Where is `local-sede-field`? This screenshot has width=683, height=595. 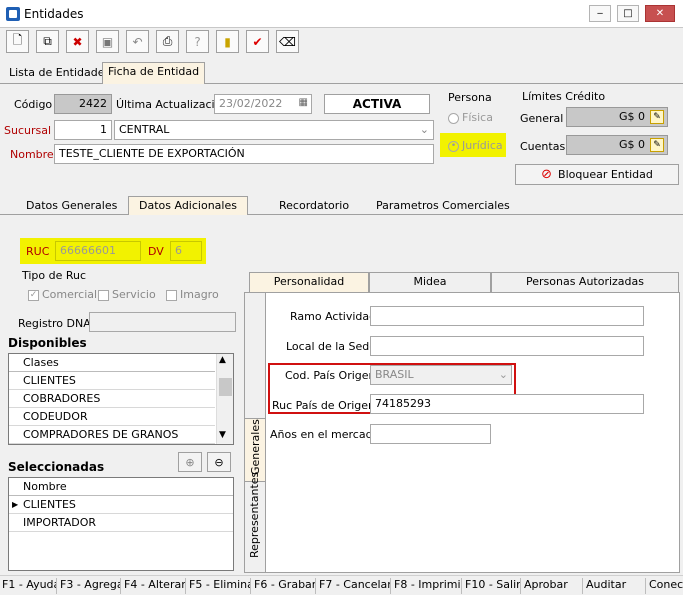 local-sede-field is located at coordinates (507, 346).